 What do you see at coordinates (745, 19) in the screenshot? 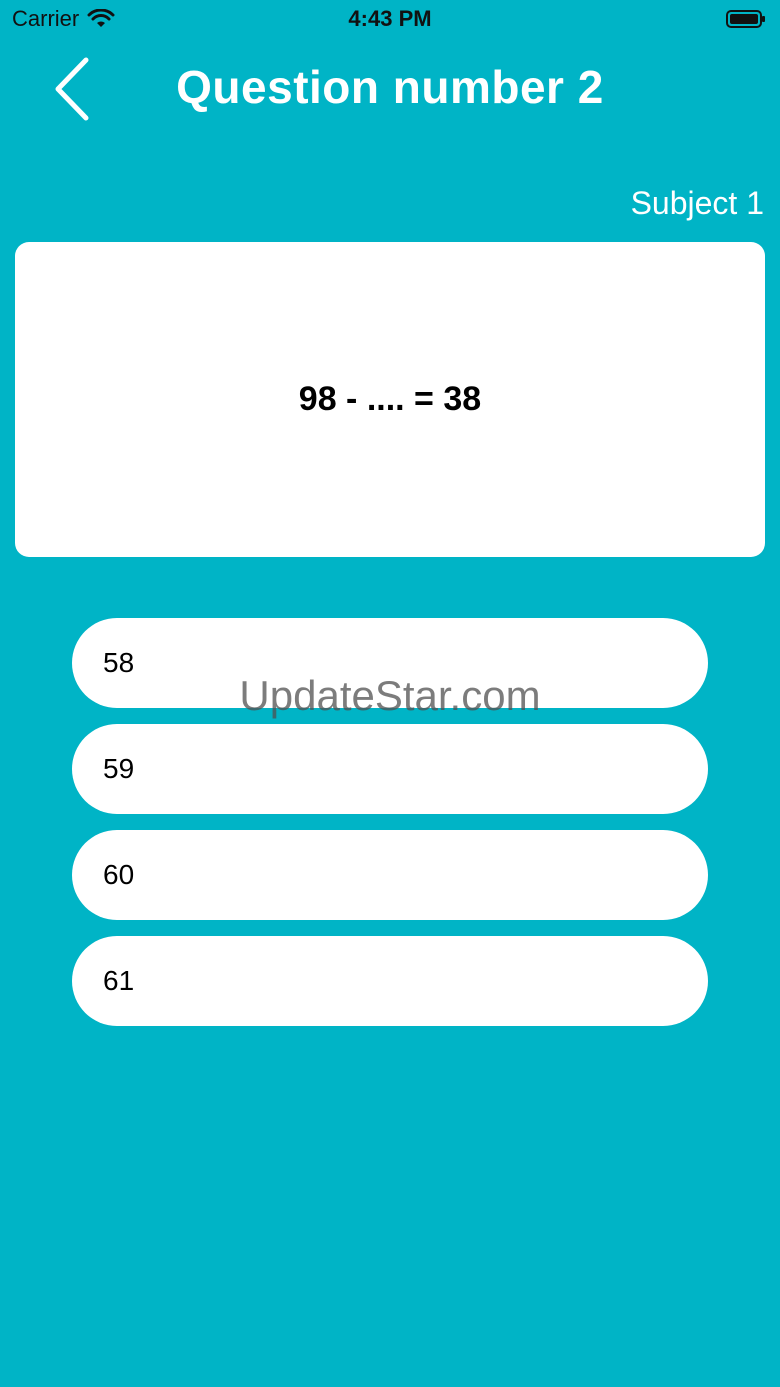
I see `battery-icon` at bounding box center [745, 19].